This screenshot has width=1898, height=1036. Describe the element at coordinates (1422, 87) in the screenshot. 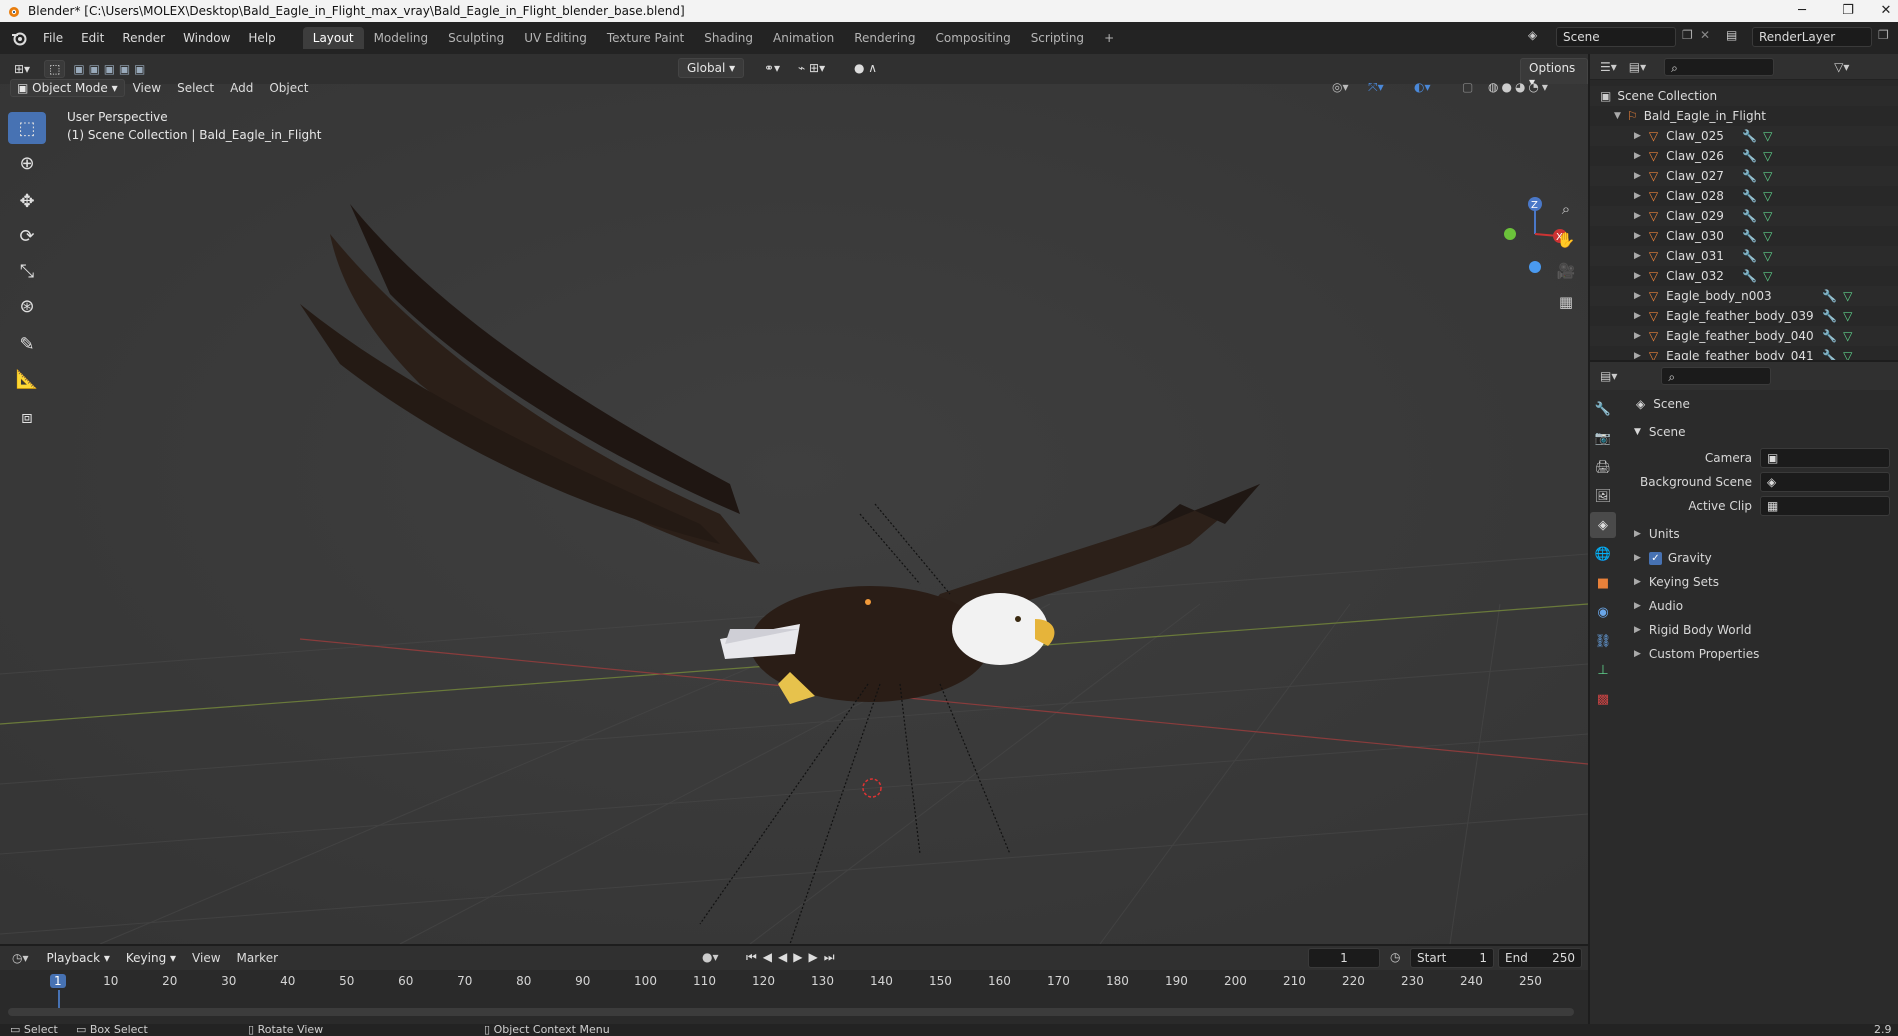

I see `overlay-toggle-icon: ◐▾` at that location.